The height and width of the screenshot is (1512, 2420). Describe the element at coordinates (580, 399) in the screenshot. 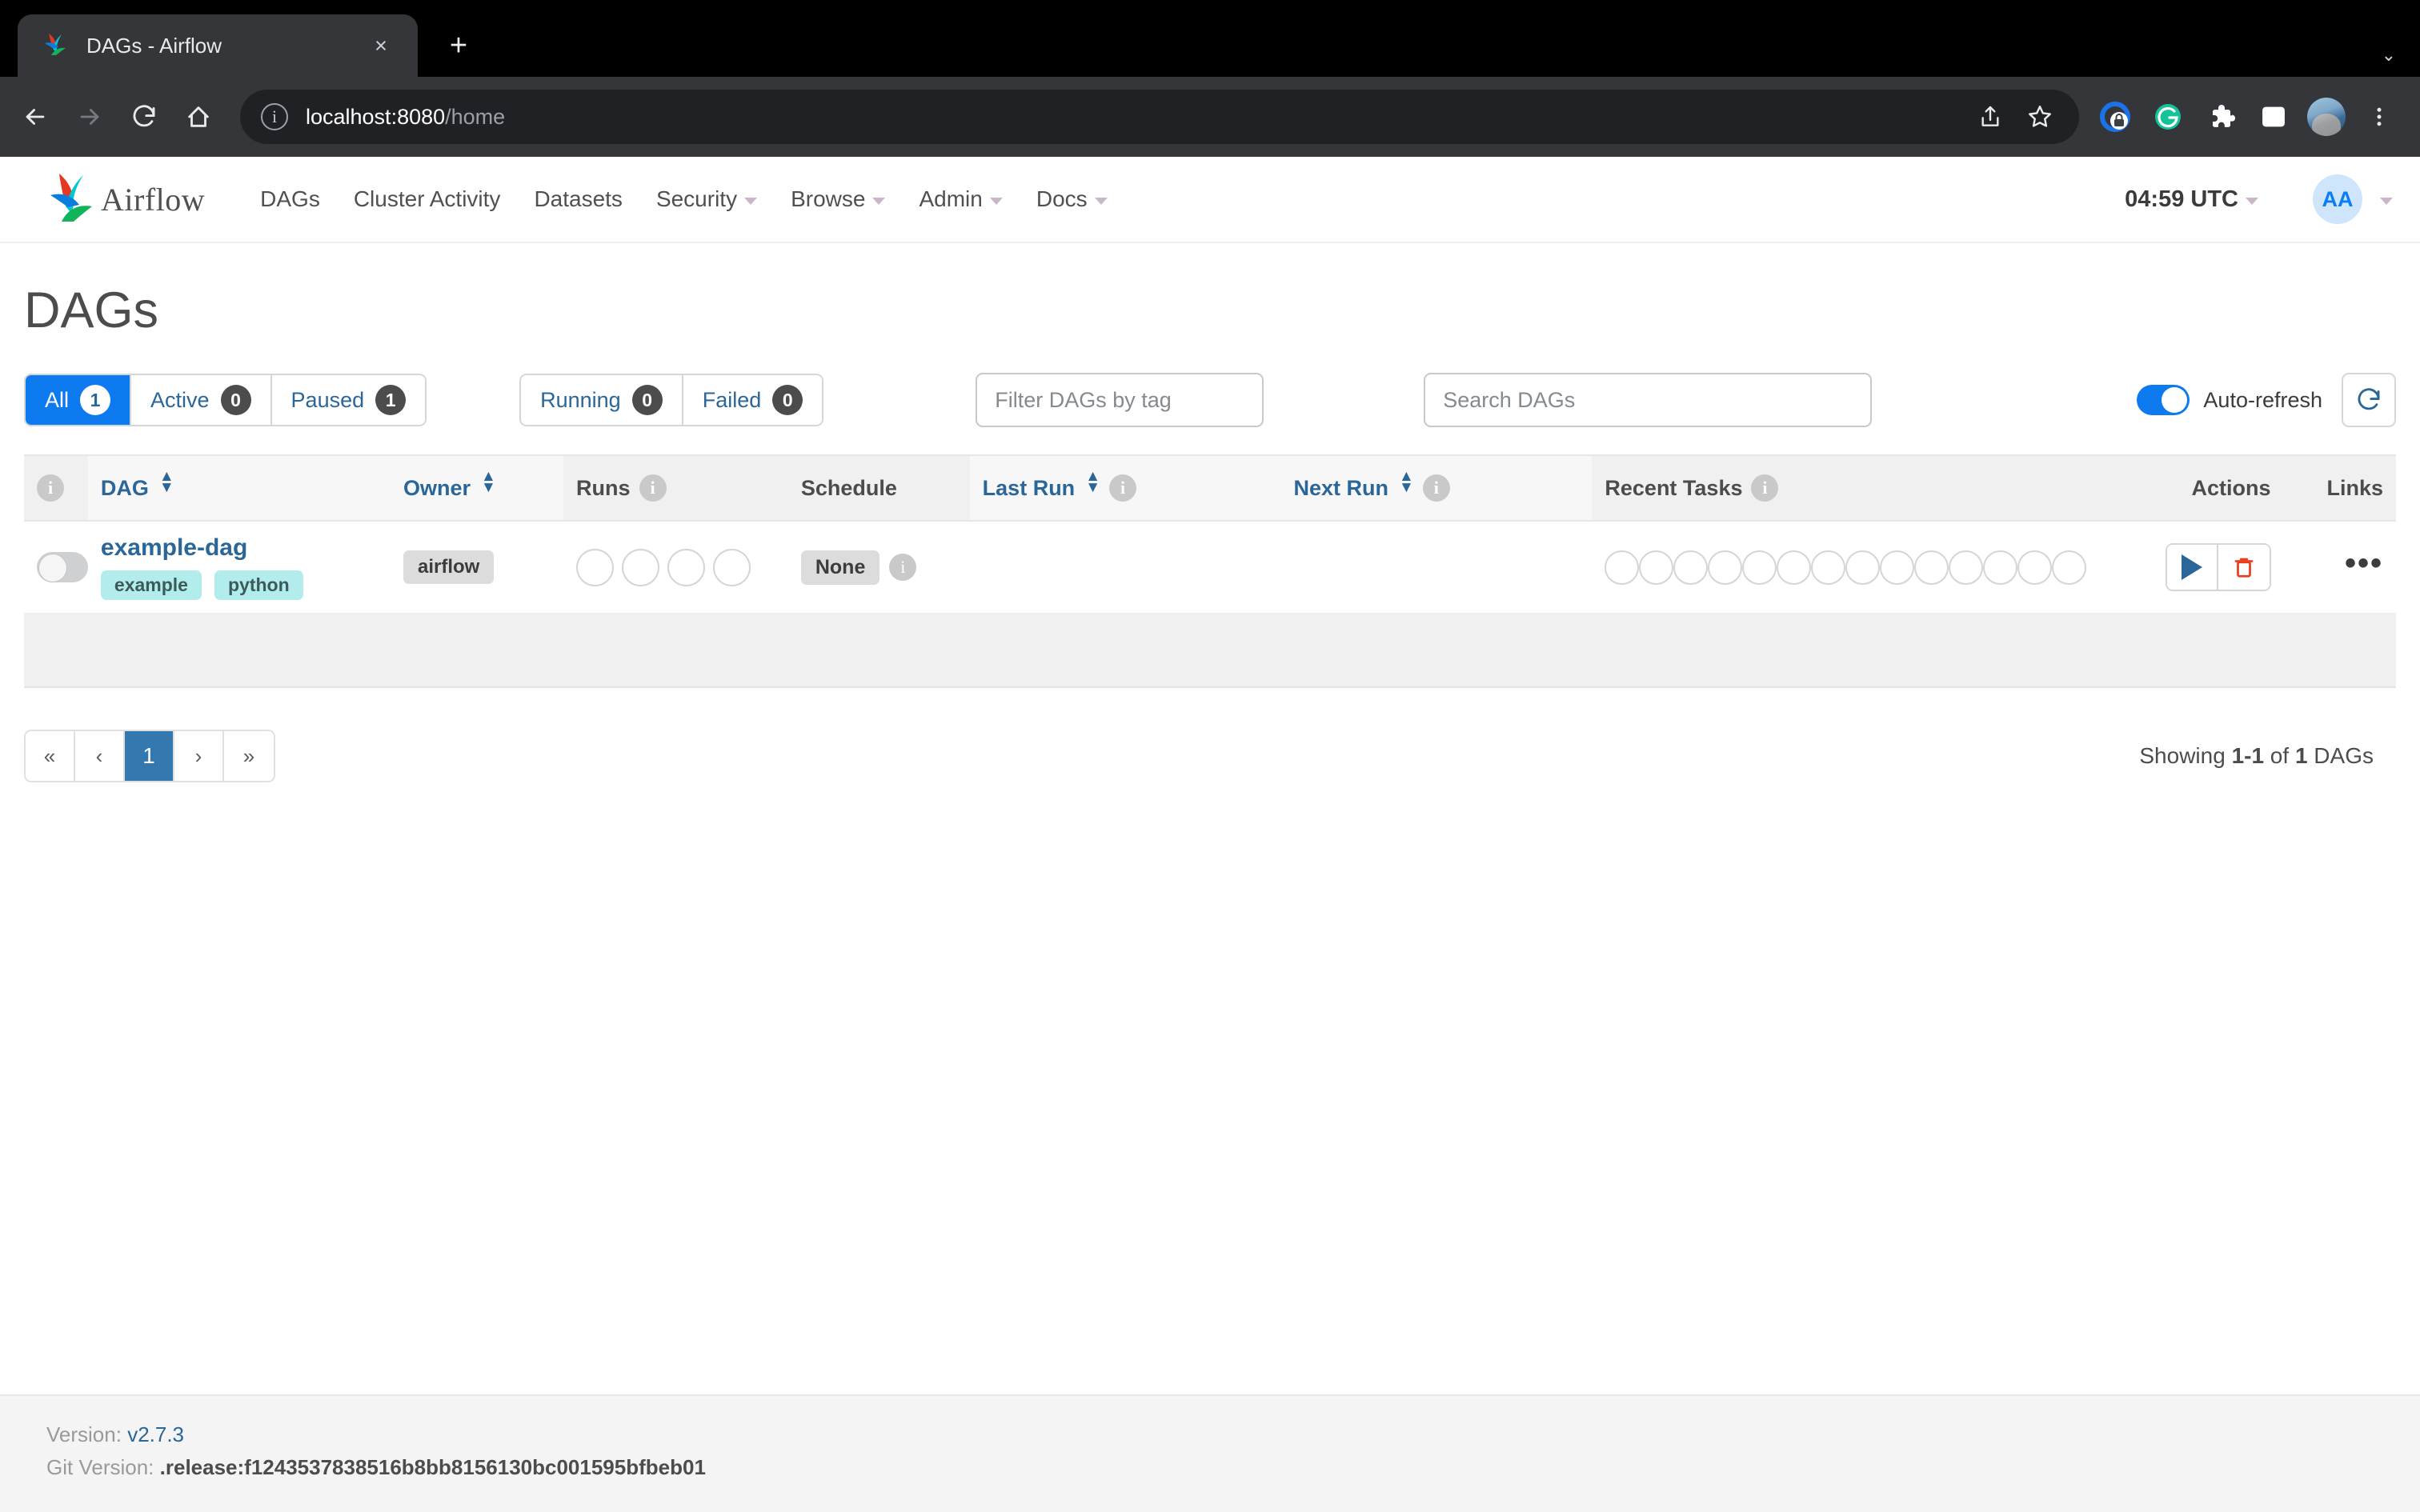

I see `filter-label: Running` at that location.